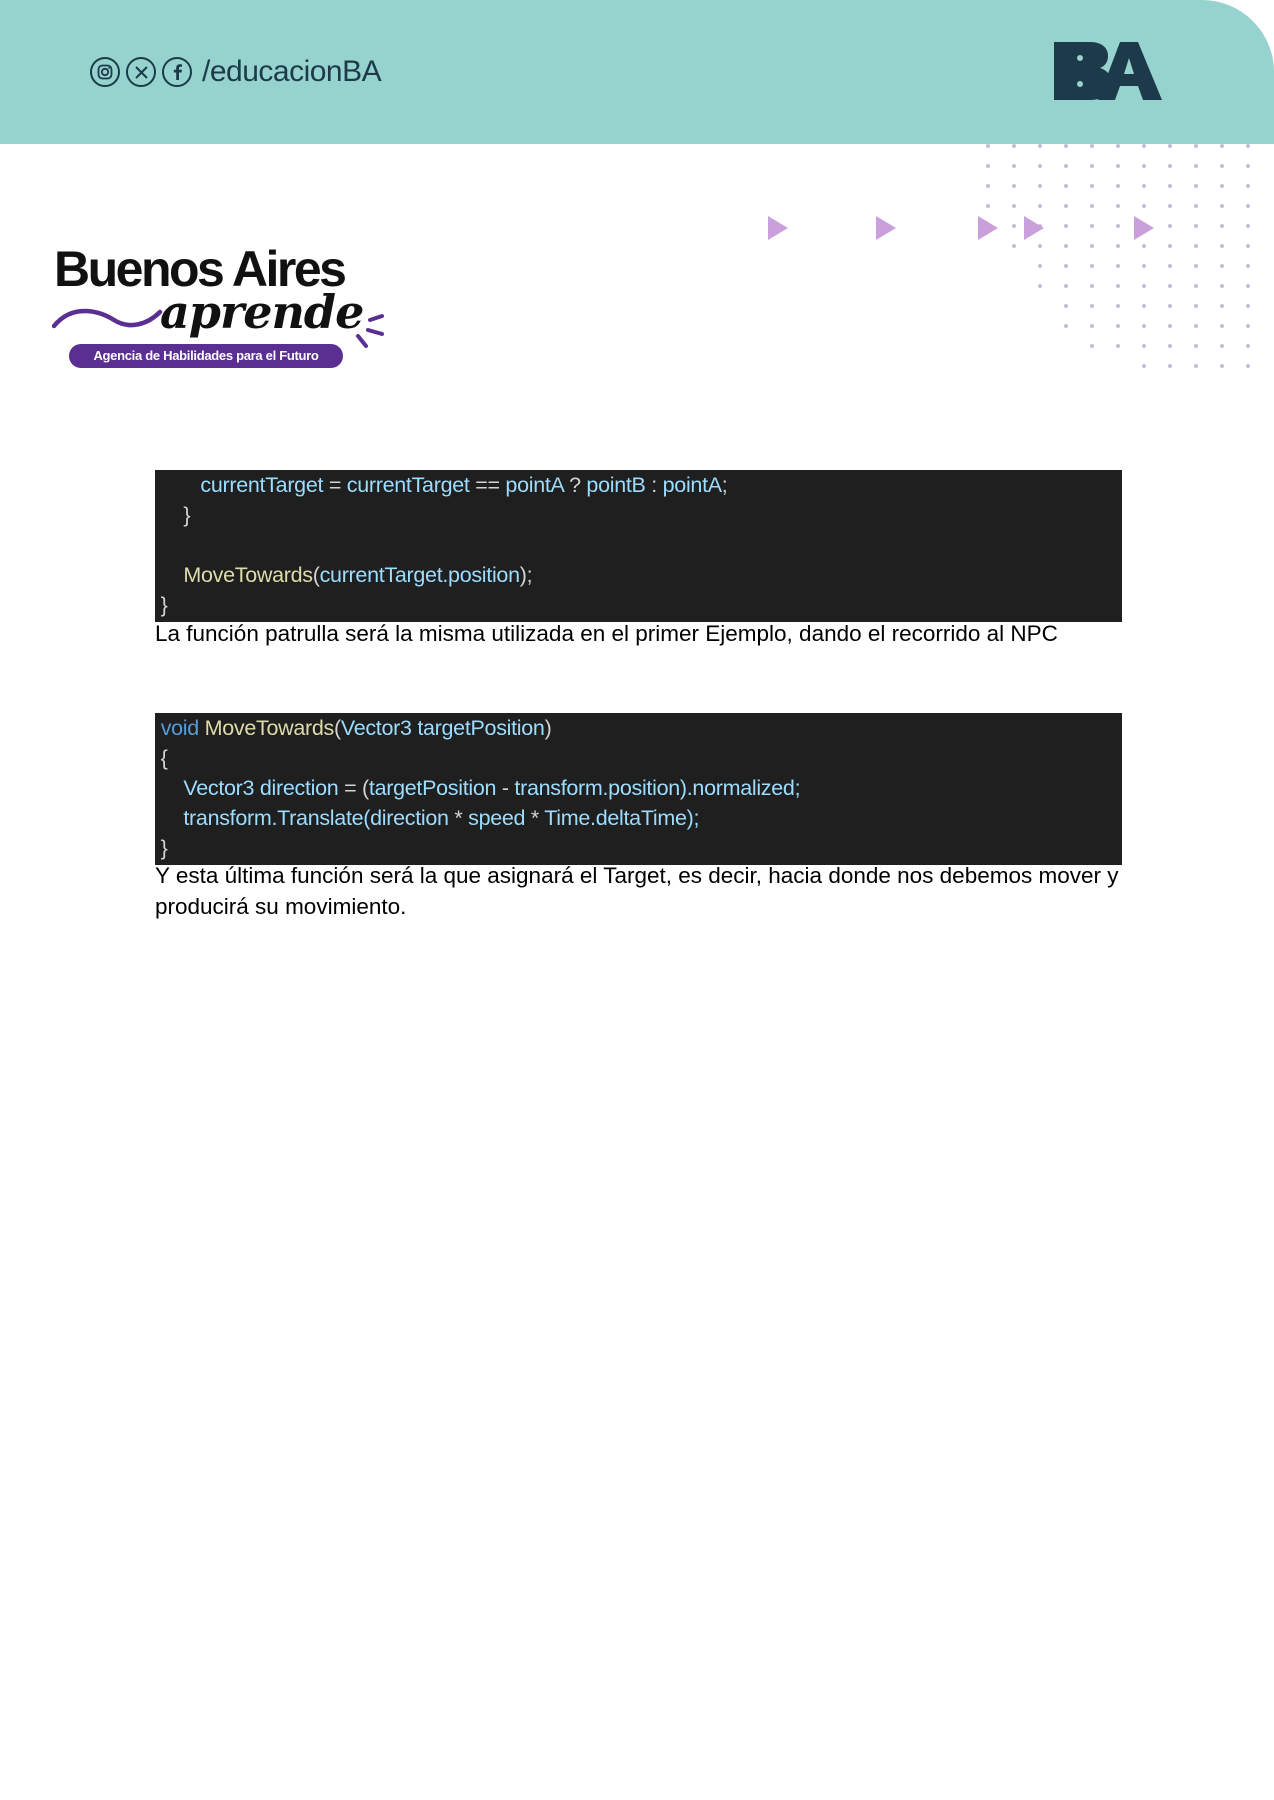 The width and height of the screenshot is (1274, 1800). Describe the element at coordinates (638, 758) in the screenshot. I see `code-line: {` at that location.